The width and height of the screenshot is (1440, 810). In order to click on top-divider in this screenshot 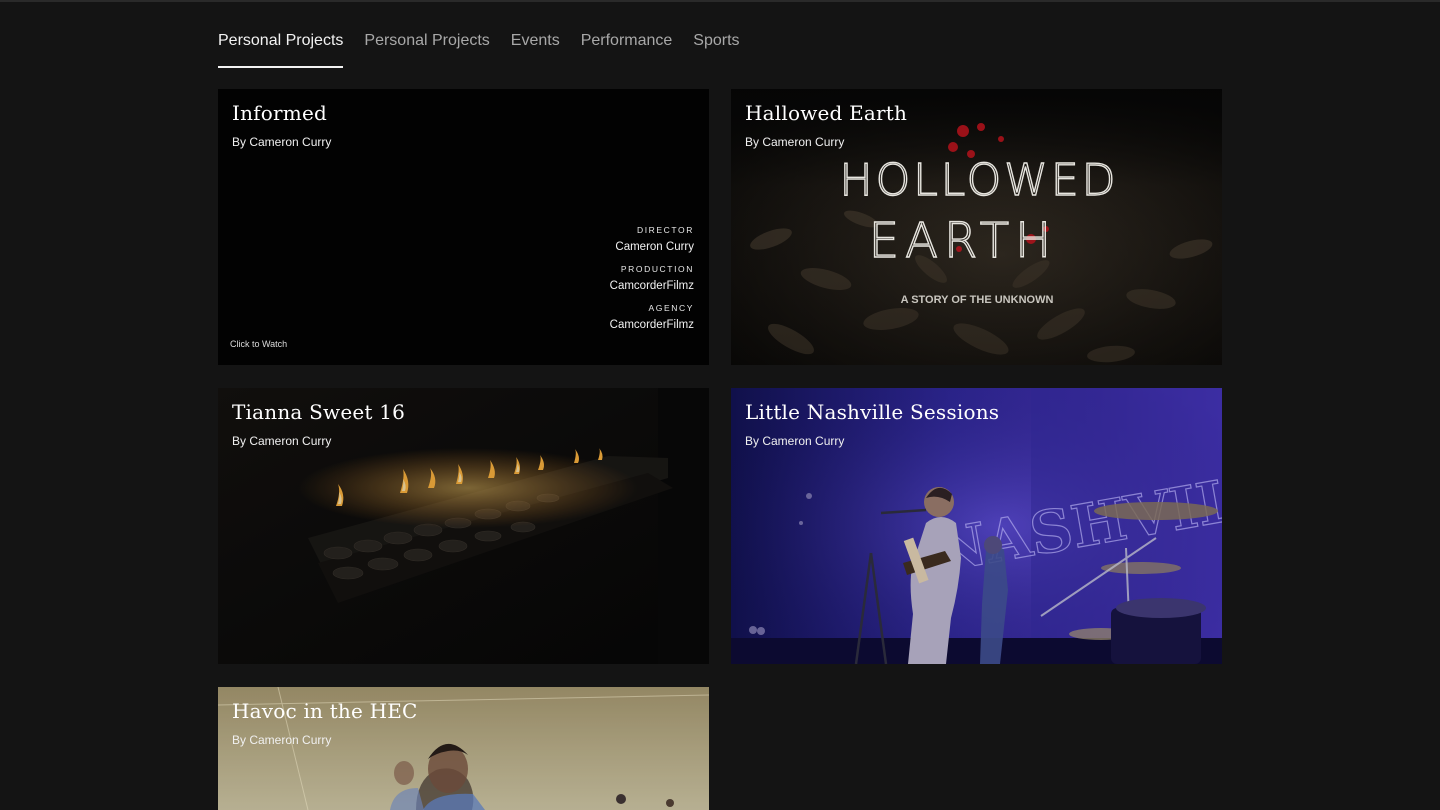, I will do `click(720, 1)`.